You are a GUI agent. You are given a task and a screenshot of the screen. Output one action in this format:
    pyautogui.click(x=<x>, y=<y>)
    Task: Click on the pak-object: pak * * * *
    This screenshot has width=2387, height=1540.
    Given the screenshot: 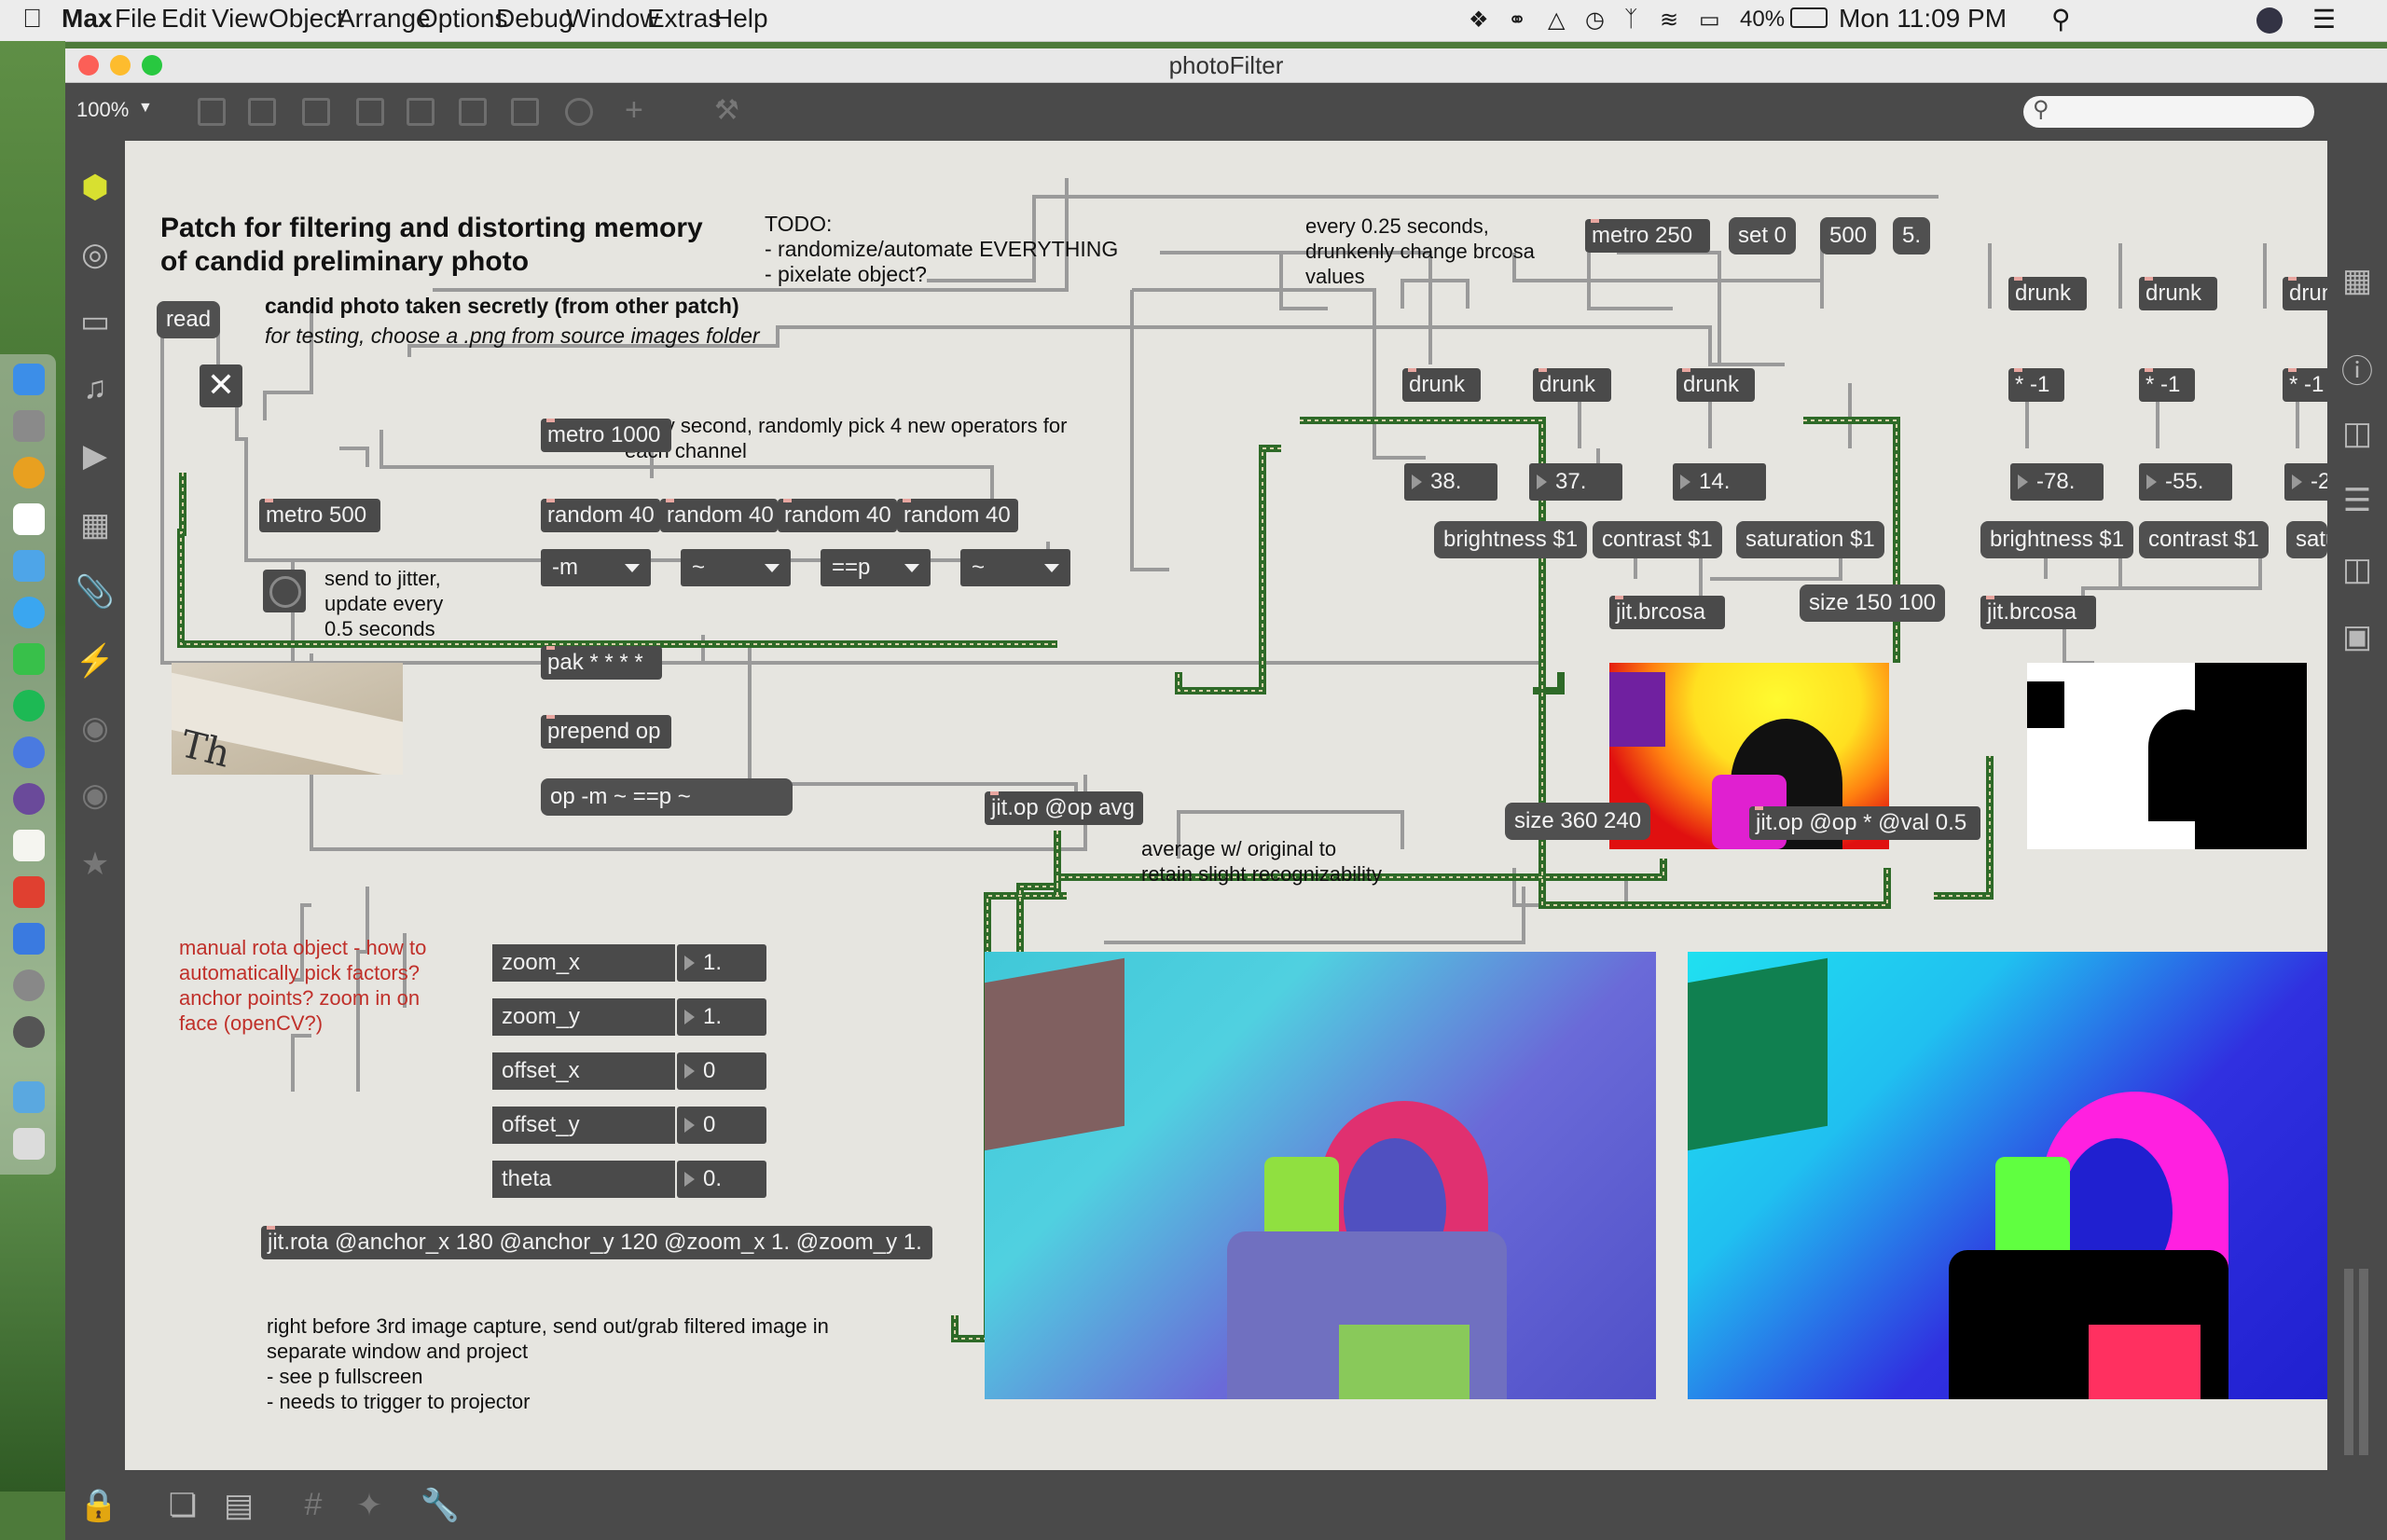 What is the action you would take?
    pyautogui.click(x=601, y=663)
    